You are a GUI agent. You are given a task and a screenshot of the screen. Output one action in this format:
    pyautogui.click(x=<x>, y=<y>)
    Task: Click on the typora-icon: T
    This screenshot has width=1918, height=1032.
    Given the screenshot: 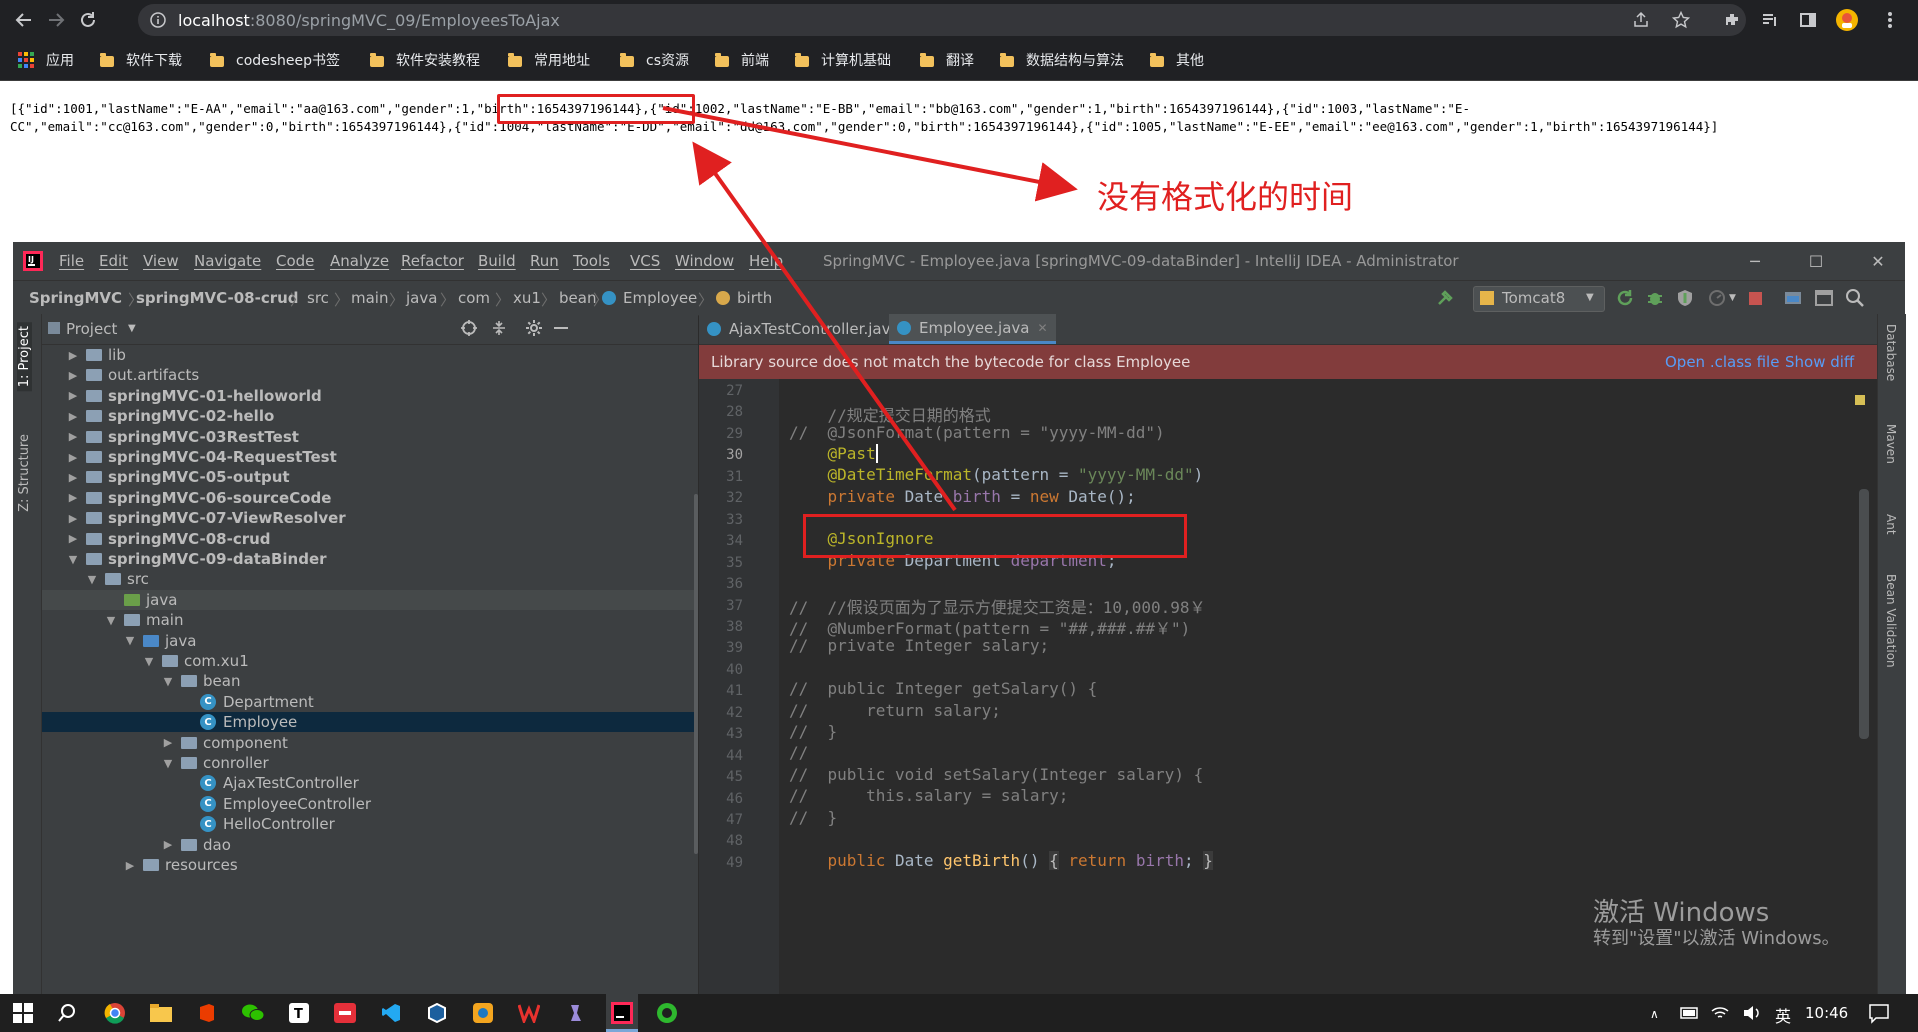 What is the action you would take?
    pyautogui.click(x=299, y=1013)
    